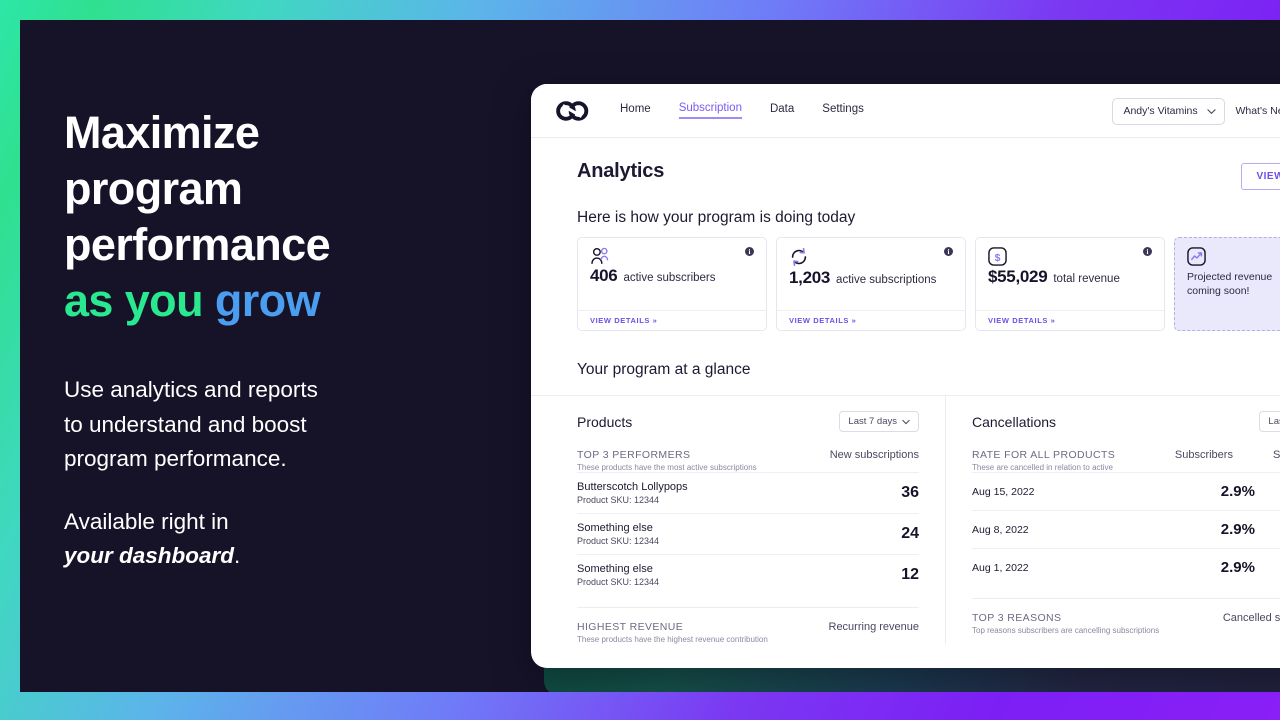  Describe the element at coordinates (1126, 491) in the screenshot. I see `table-row: Aug 15, 2022 2.9% 4.9%` at that location.